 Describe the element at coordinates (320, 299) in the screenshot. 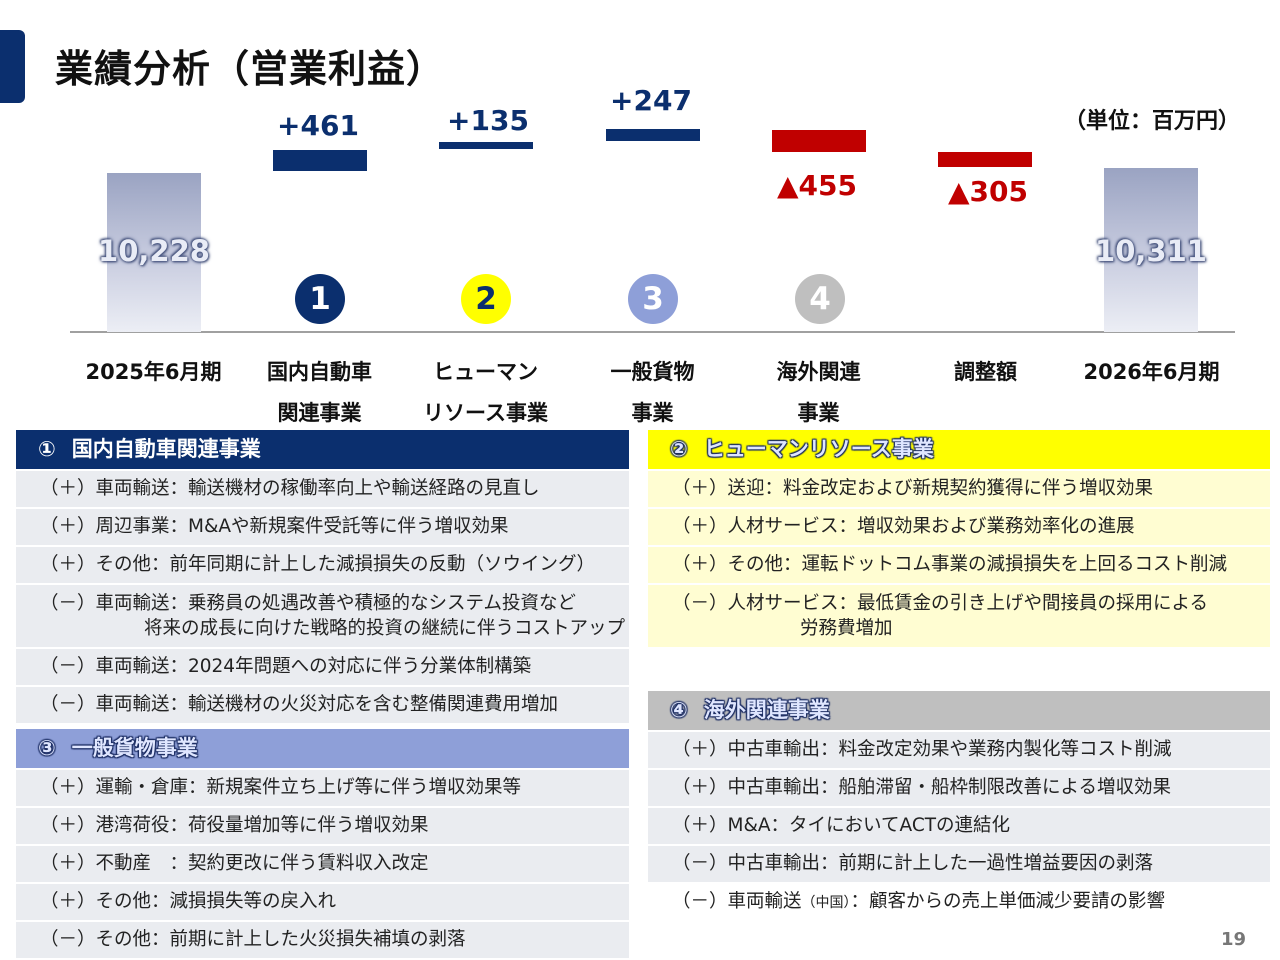

I see `marker-circle-1: 1` at that location.